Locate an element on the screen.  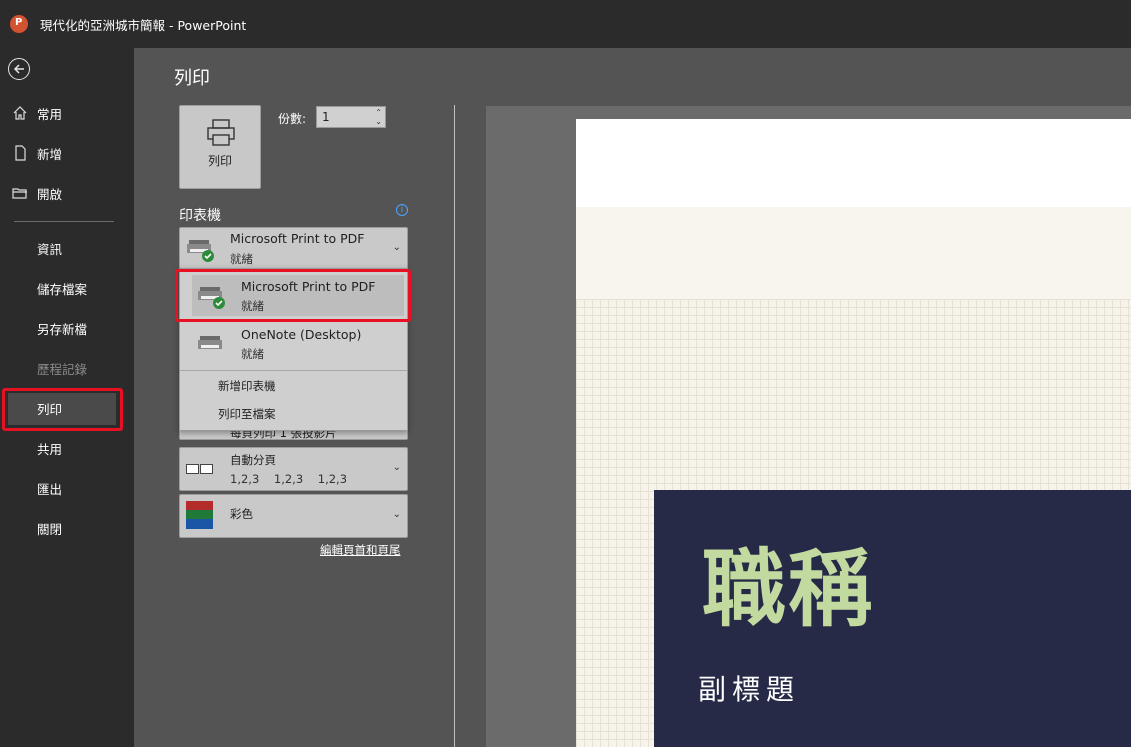
print-to-file-item: 列印至檔案 is located at coordinates (247, 414).